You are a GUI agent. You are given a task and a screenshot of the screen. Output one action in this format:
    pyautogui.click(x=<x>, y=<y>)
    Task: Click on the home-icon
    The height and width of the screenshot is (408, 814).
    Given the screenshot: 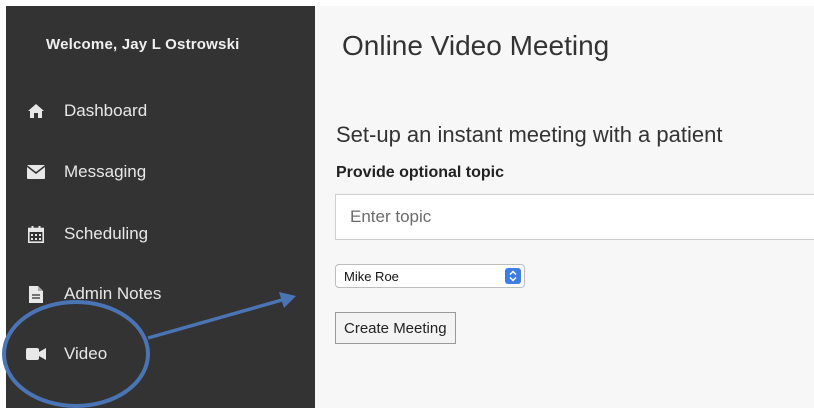 What is the action you would take?
    pyautogui.click(x=36, y=111)
    